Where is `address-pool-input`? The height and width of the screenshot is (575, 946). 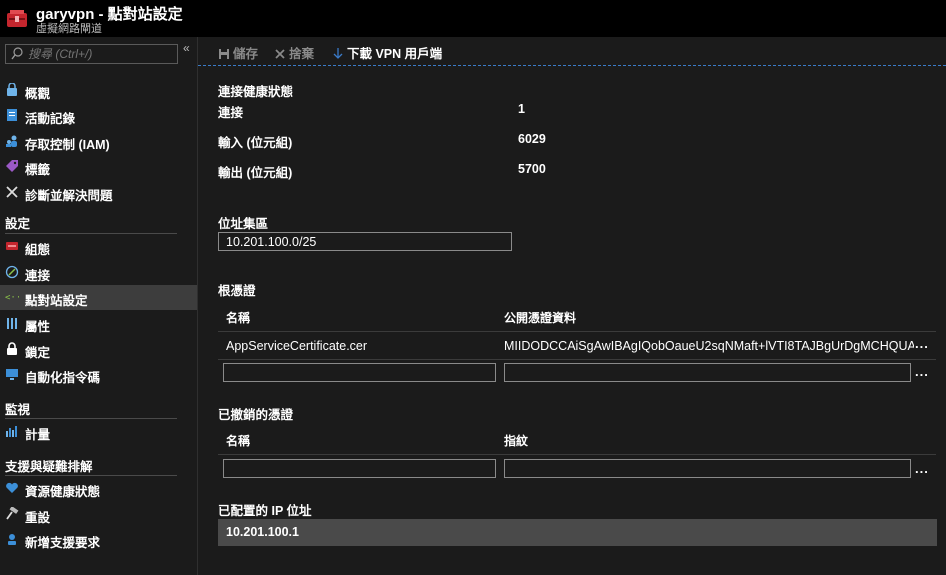
address-pool-input is located at coordinates (365, 241).